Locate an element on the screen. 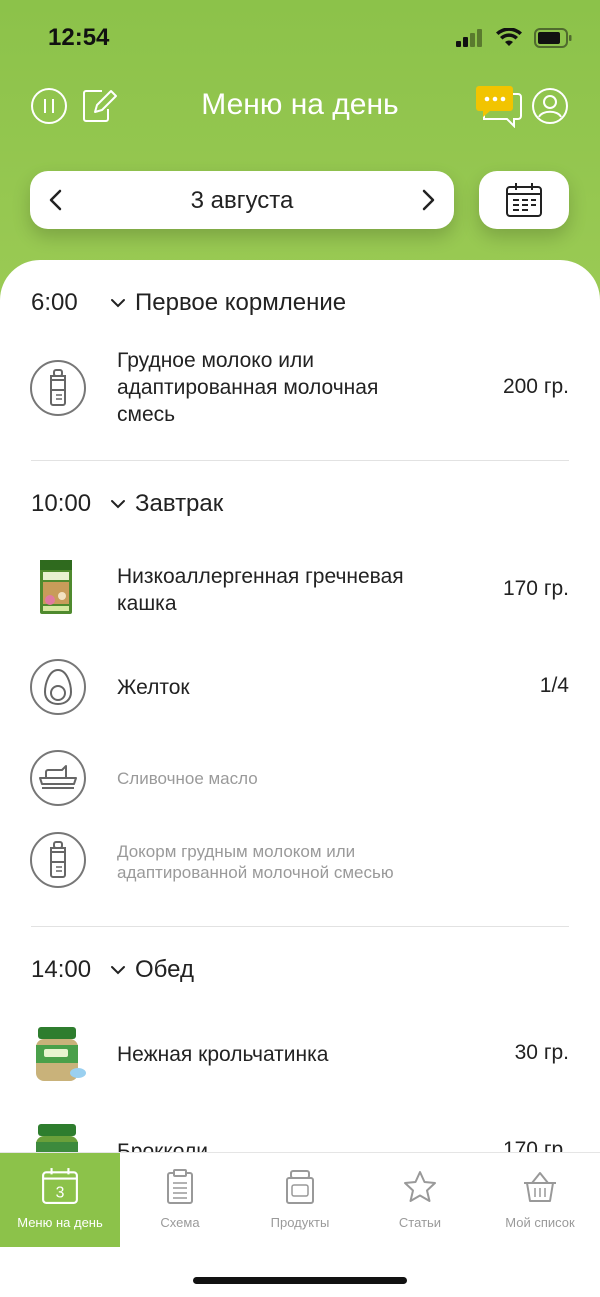 The width and height of the screenshot is (600, 1297). calendar-day-icon: 3 is located at coordinates (60, 1186).